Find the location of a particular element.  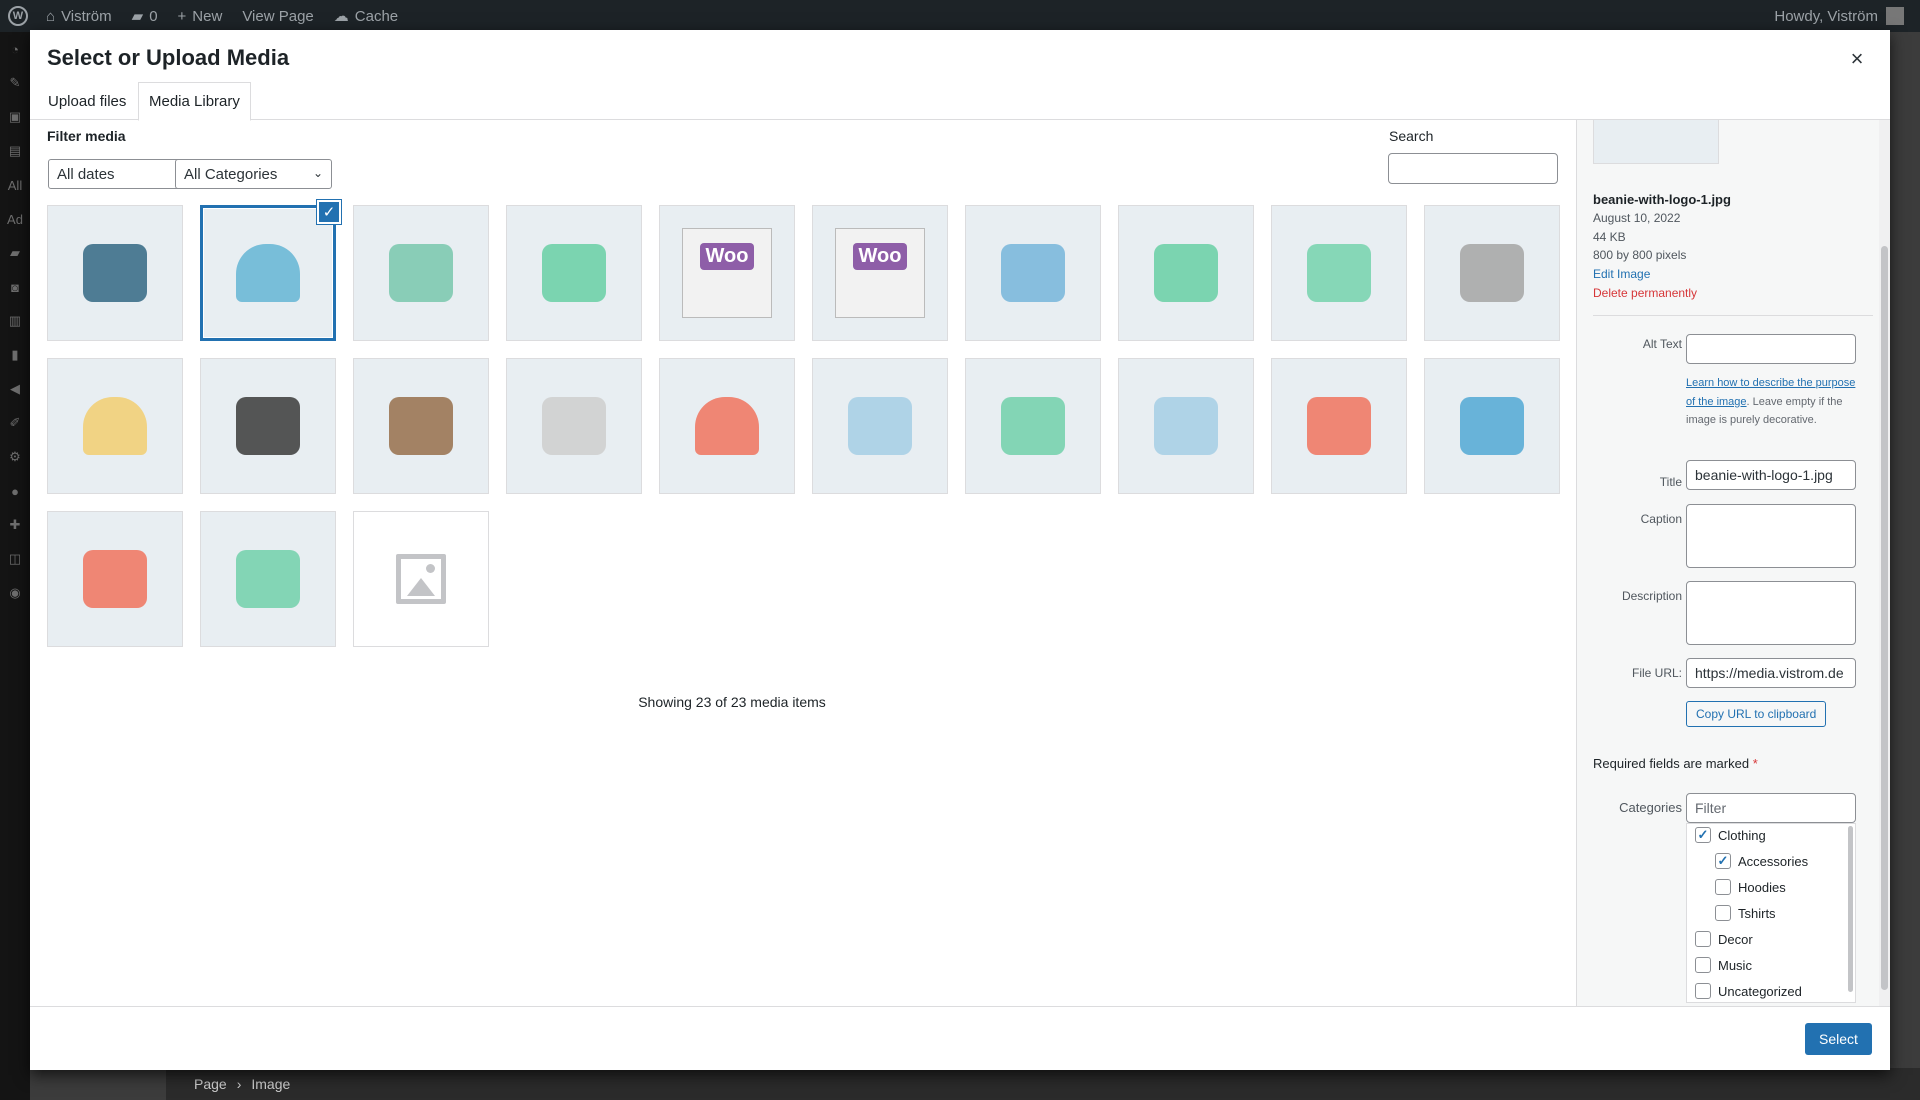

category-item-tshirts: Tshirts is located at coordinates (1745, 913).